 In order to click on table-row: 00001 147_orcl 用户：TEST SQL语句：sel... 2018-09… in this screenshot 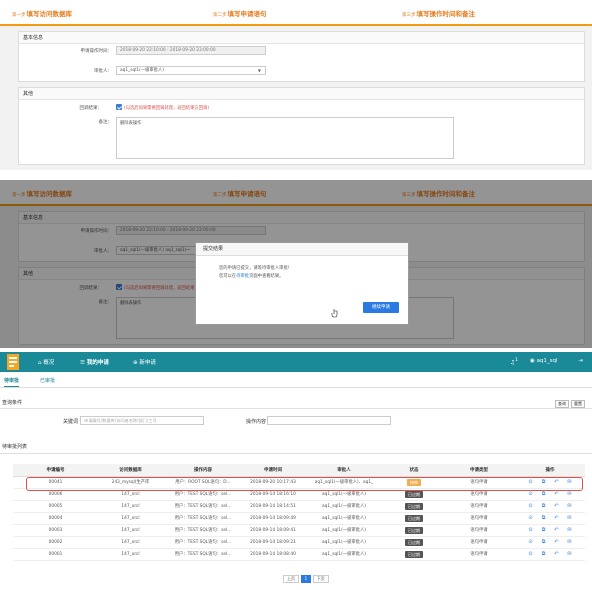, I will do `click(299, 554)`.